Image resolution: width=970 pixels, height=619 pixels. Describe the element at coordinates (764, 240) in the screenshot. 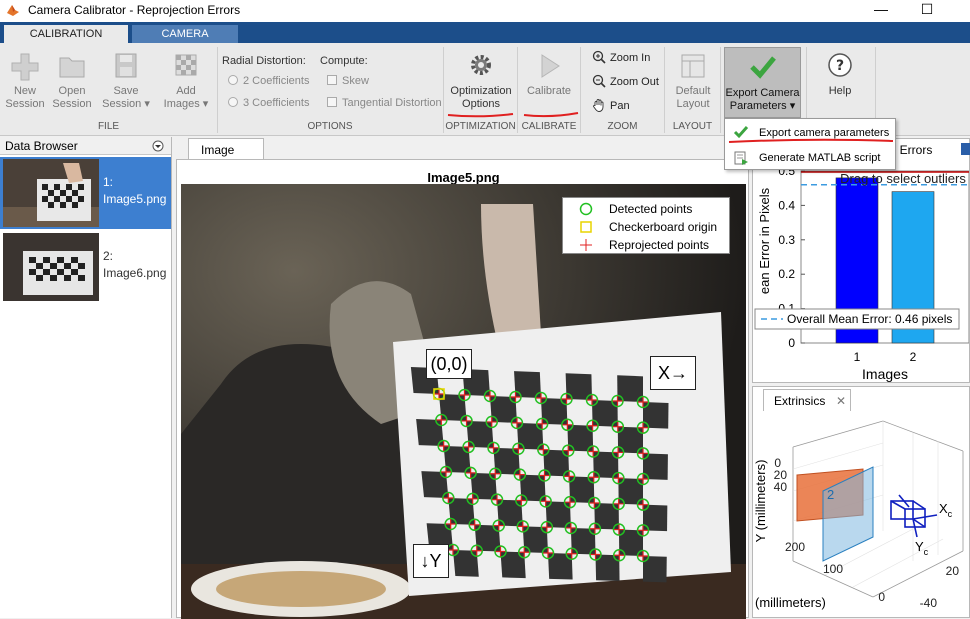

I see `y-axis-label: ean Error in Pixels` at that location.